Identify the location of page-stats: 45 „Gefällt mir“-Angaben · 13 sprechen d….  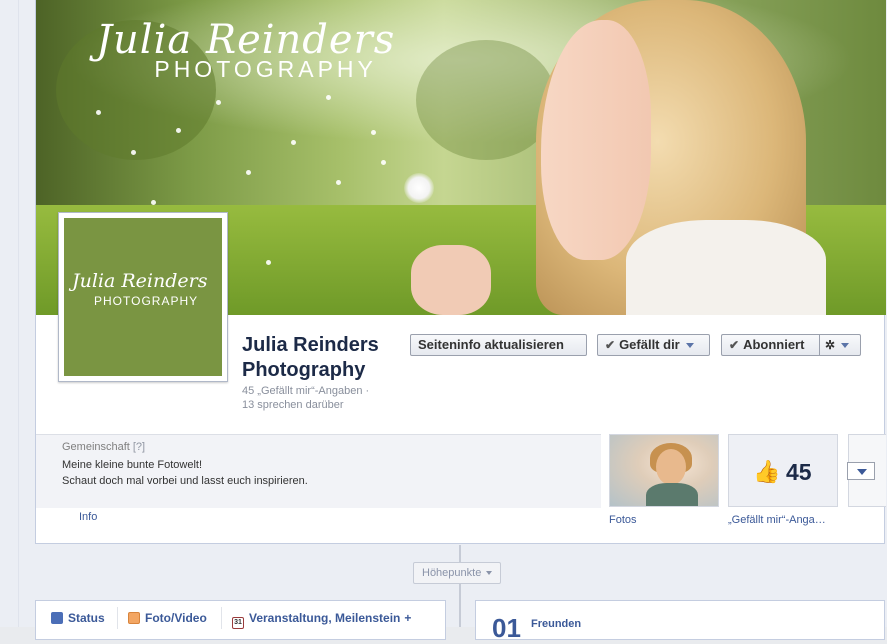
(332, 398).